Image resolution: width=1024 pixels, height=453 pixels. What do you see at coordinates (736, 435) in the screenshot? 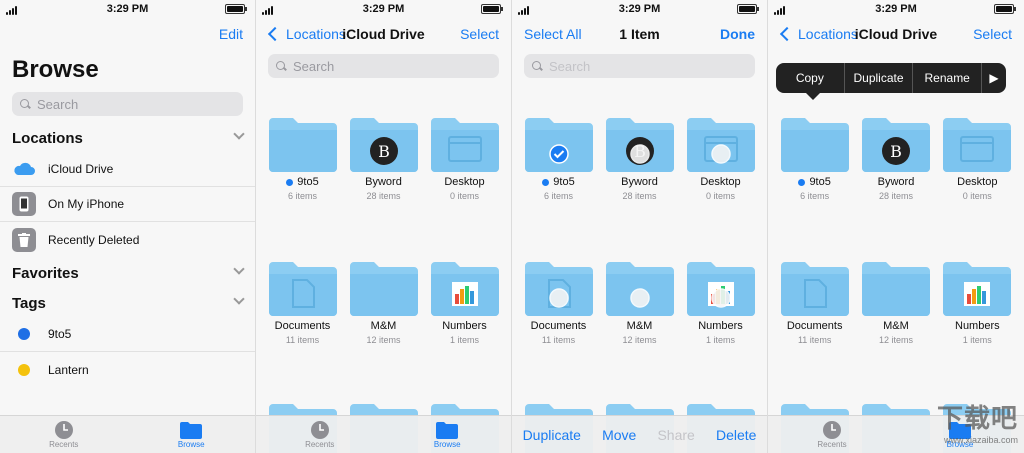
I see `delete-button: Delete` at bounding box center [736, 435].